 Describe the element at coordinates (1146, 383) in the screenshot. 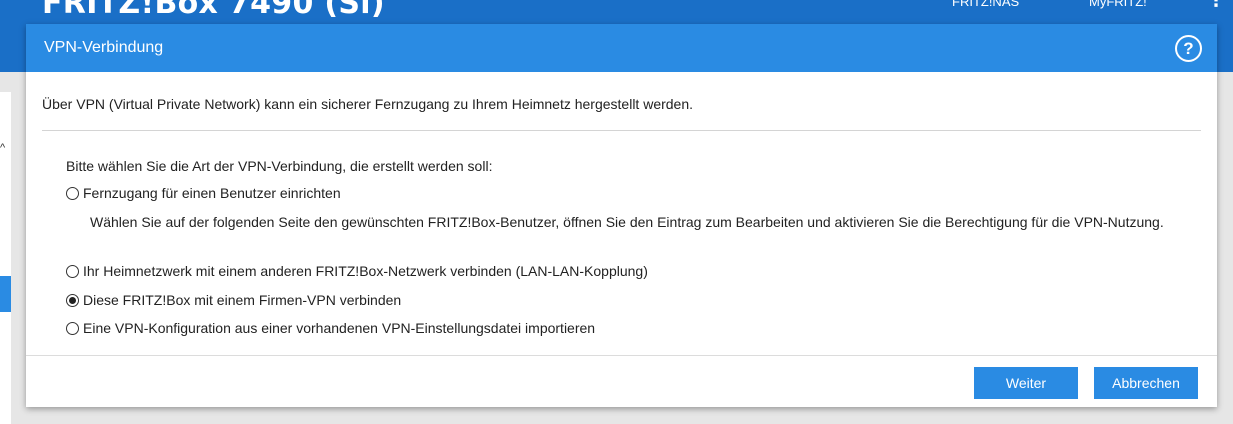

I see `cancel-button: Abbrechen` at that location.